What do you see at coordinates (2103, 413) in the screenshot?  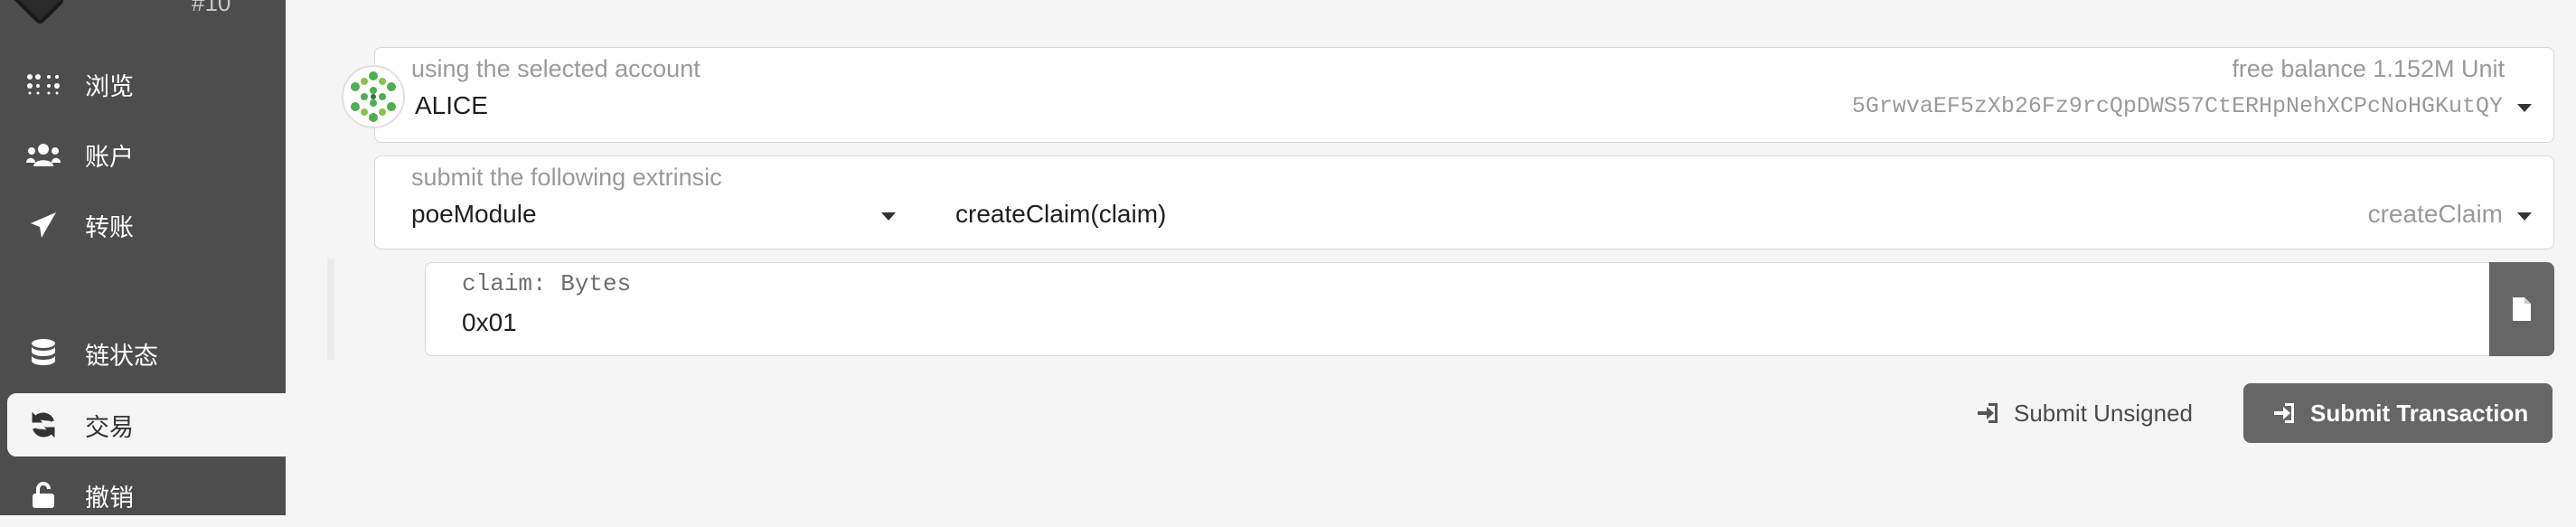 I see `submit-unsigned-label: Submit Unsigned` at bounding box center [2103, 413].